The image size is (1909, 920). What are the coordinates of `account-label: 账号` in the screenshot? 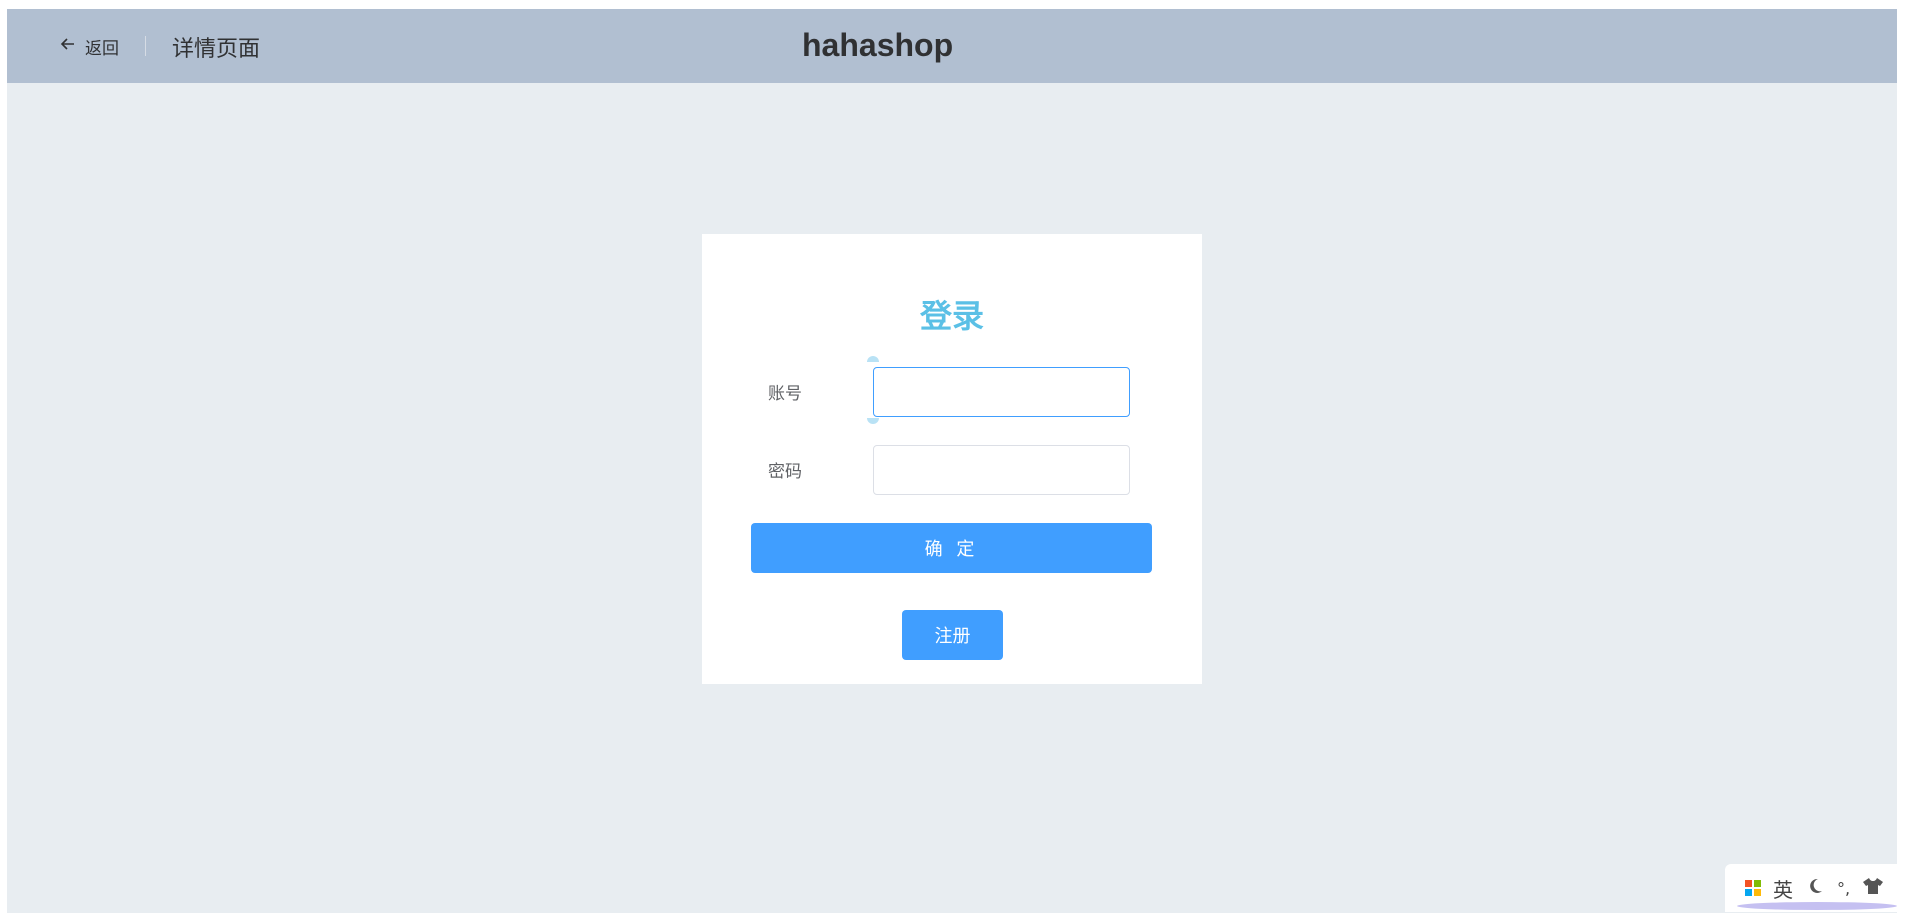 It's located at (785, 394).